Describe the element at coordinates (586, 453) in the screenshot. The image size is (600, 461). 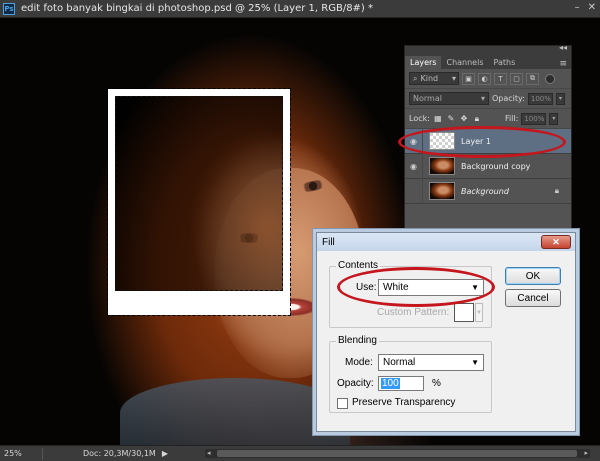
I see `scroll-right-icon: ▸` at that location.